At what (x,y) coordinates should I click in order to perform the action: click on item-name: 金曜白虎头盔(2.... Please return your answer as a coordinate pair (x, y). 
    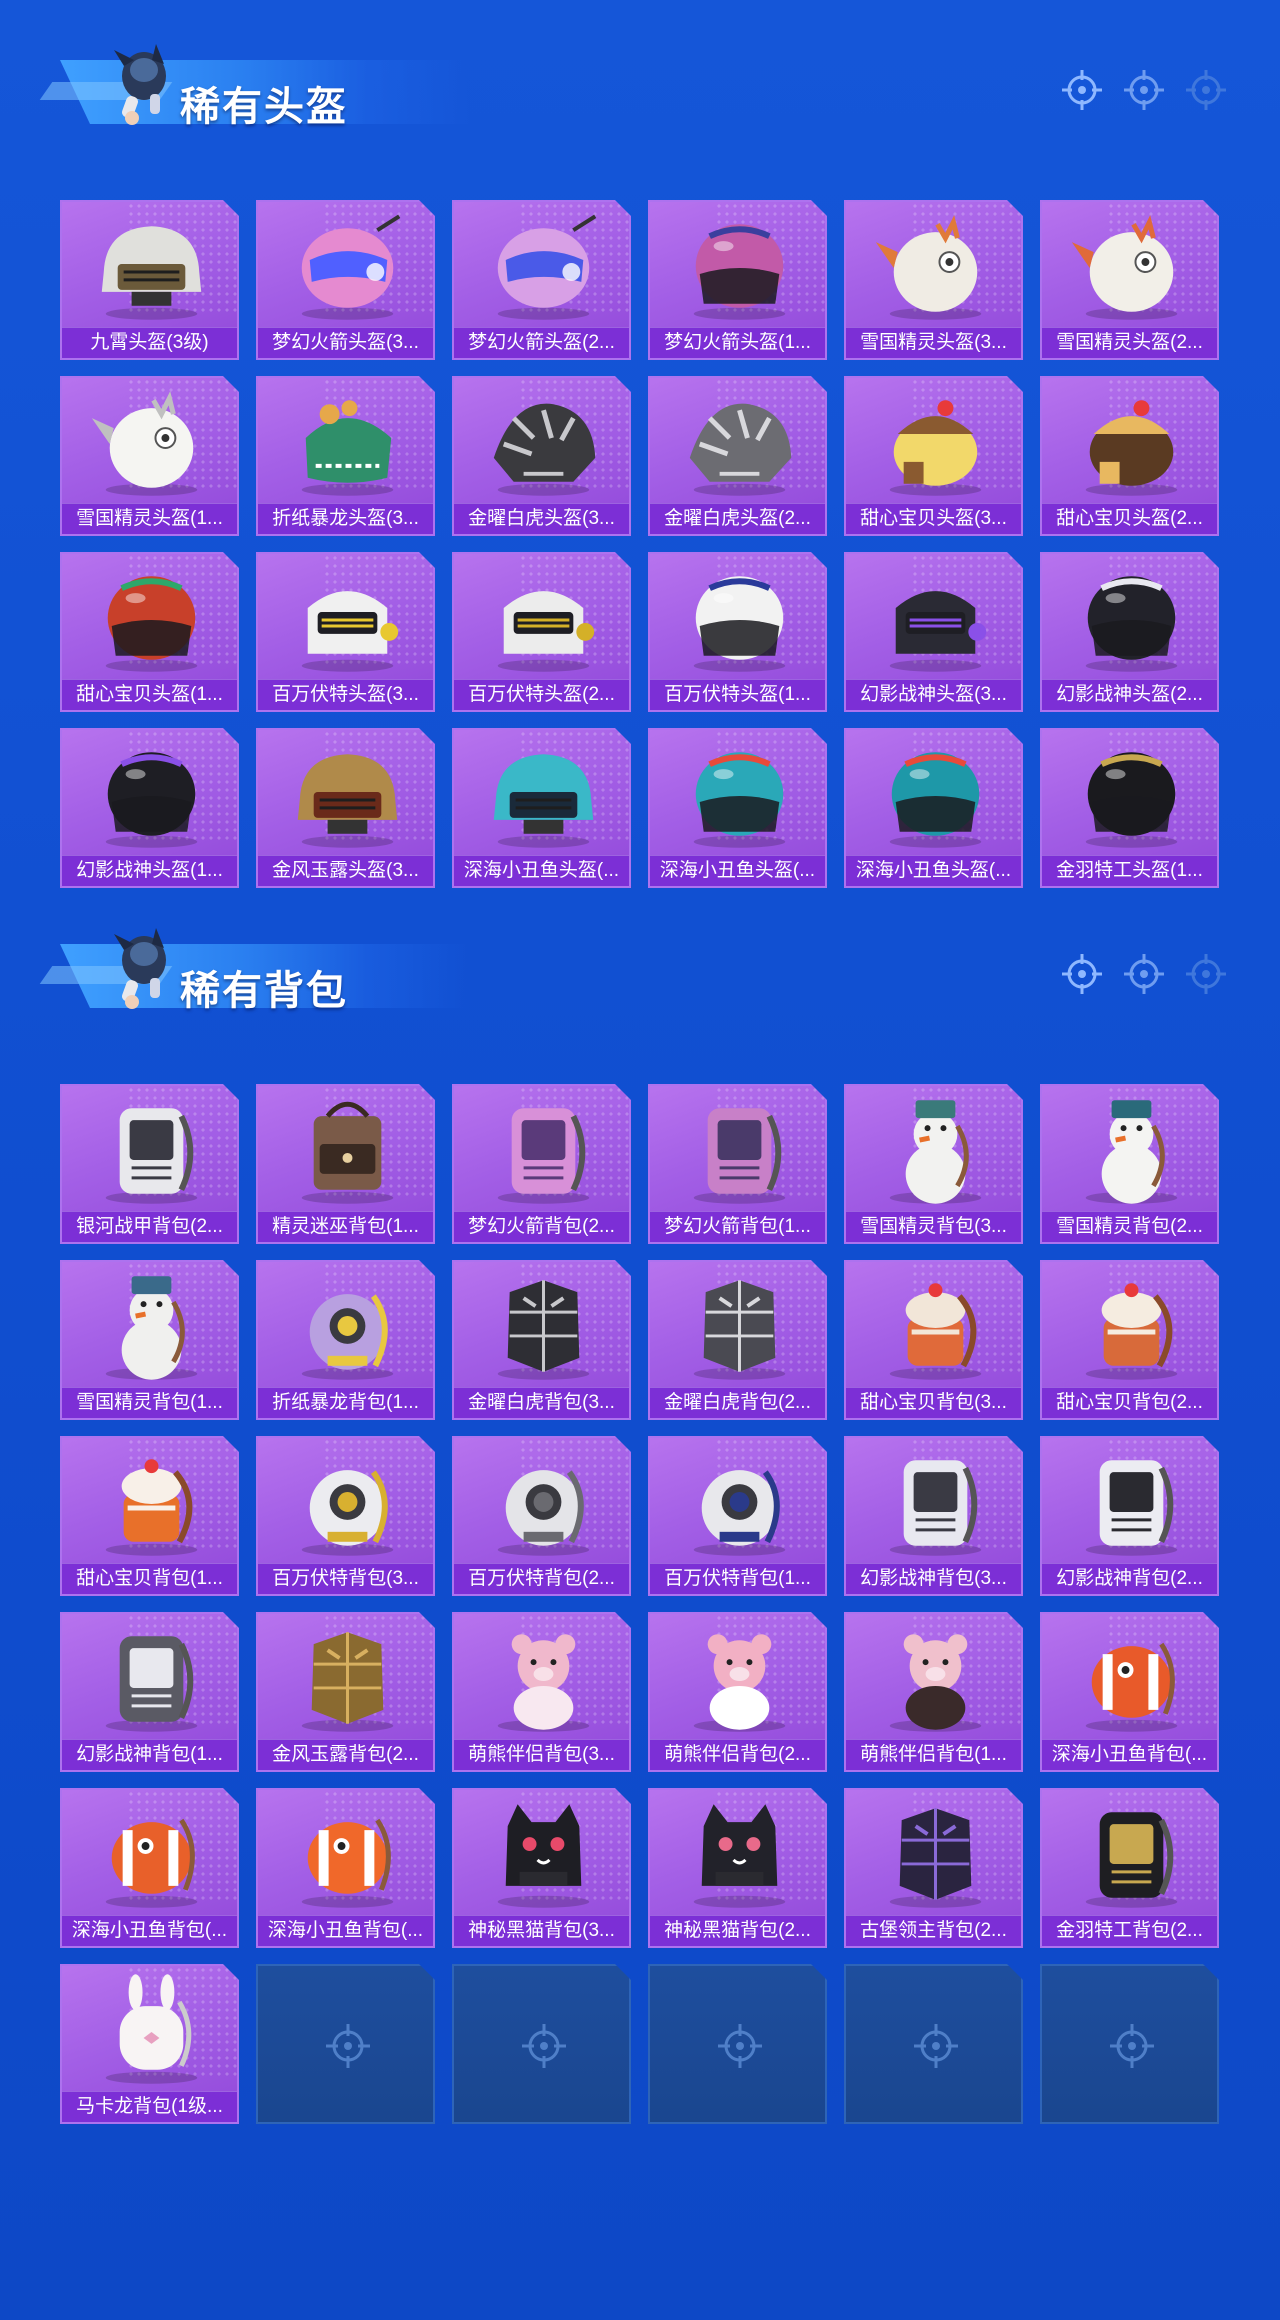
    Looking at the image, I should click on (737, 518).